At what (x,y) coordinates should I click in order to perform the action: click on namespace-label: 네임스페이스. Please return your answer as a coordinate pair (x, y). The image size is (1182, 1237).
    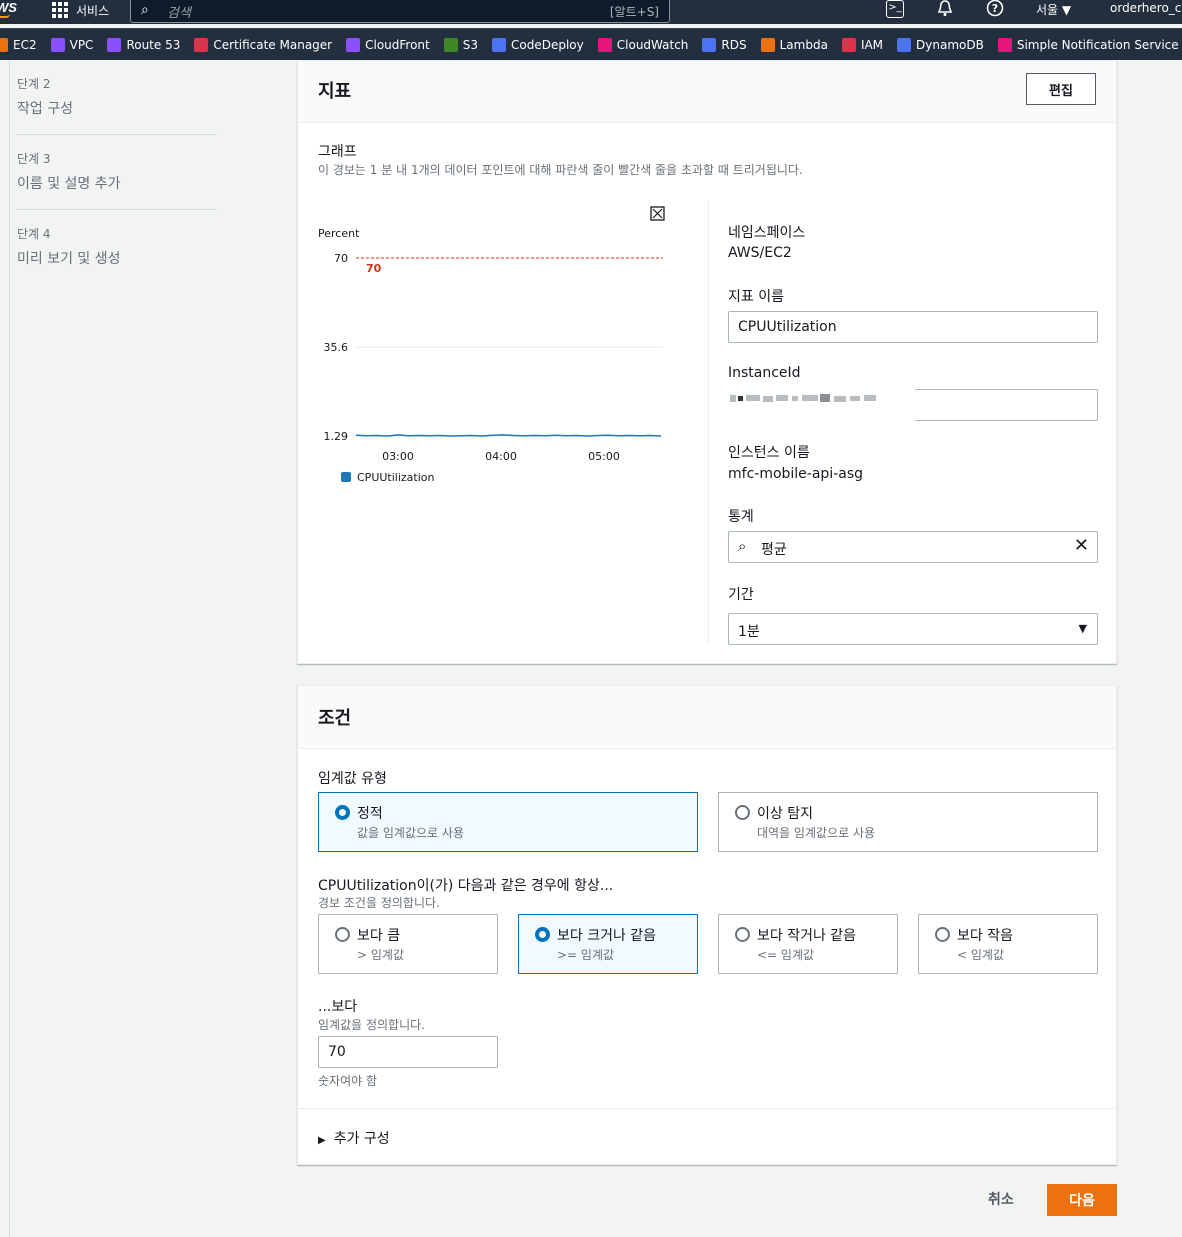
    Looking at the image, I should click on (767, 233).